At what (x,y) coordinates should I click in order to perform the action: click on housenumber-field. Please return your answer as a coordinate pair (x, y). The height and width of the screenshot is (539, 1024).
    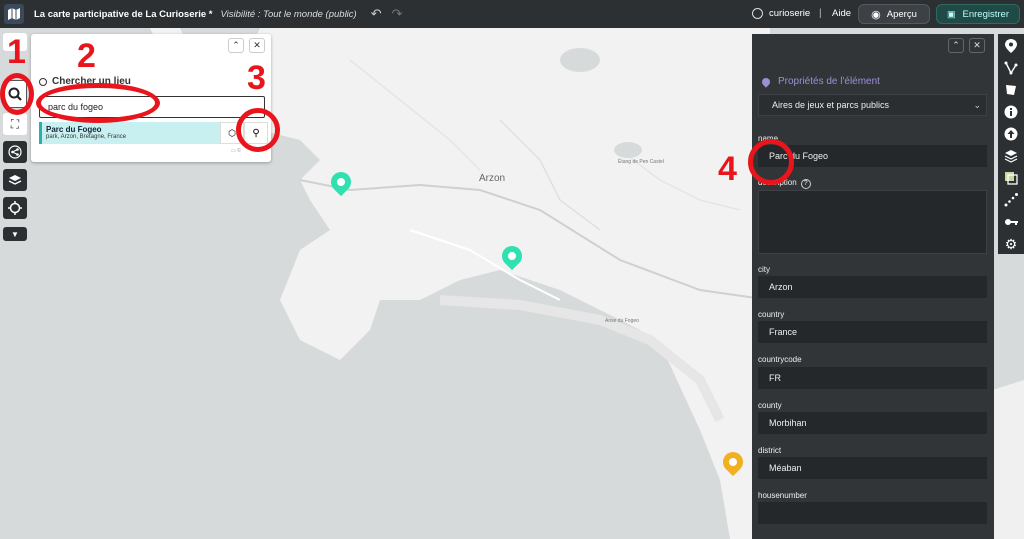
    Looking at the image, I should click on (872, 513).